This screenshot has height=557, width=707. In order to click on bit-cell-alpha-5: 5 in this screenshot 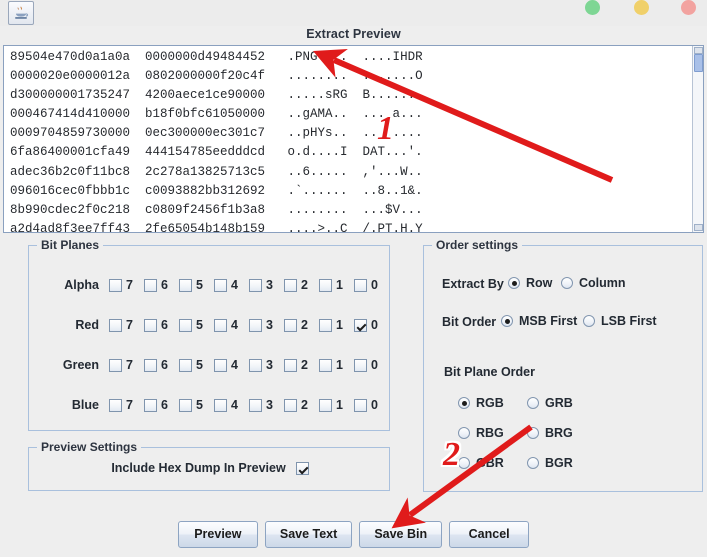, I will do `click(192, 285)`.